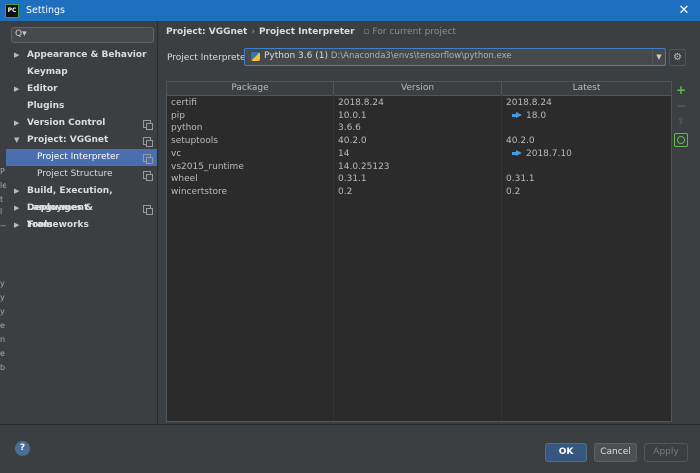  Describe the element at coordinates (681, 106) in the screenshot. I see `remove-package-icon: −` at that location.